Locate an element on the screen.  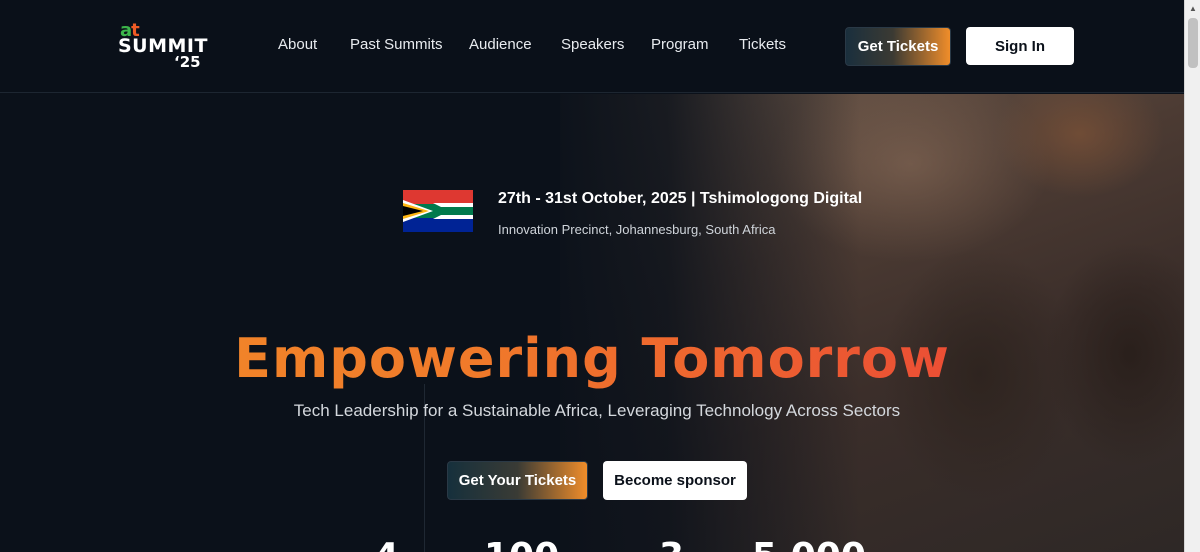
nav-link-speakers: Speakers is located at coordinates (592, 44).